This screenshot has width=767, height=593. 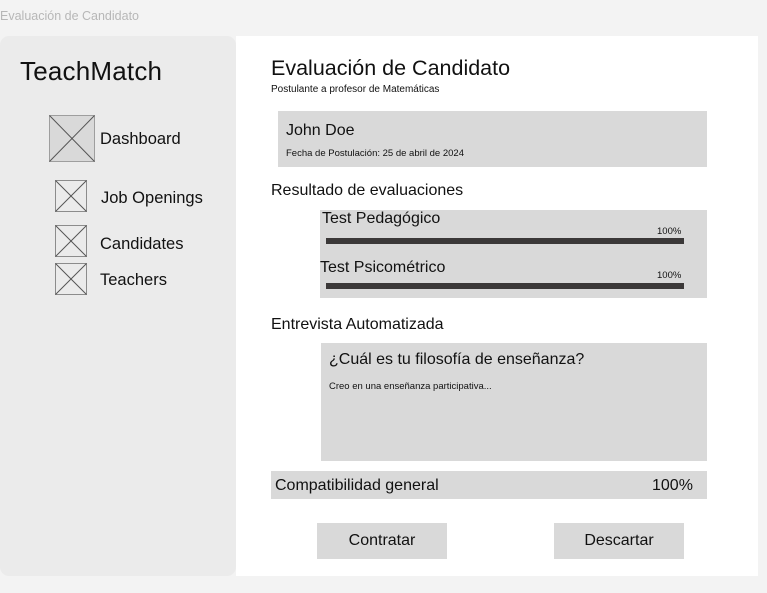 I want to click on sidebar-item-teachers: Teachers, so click(x=125, y=279).